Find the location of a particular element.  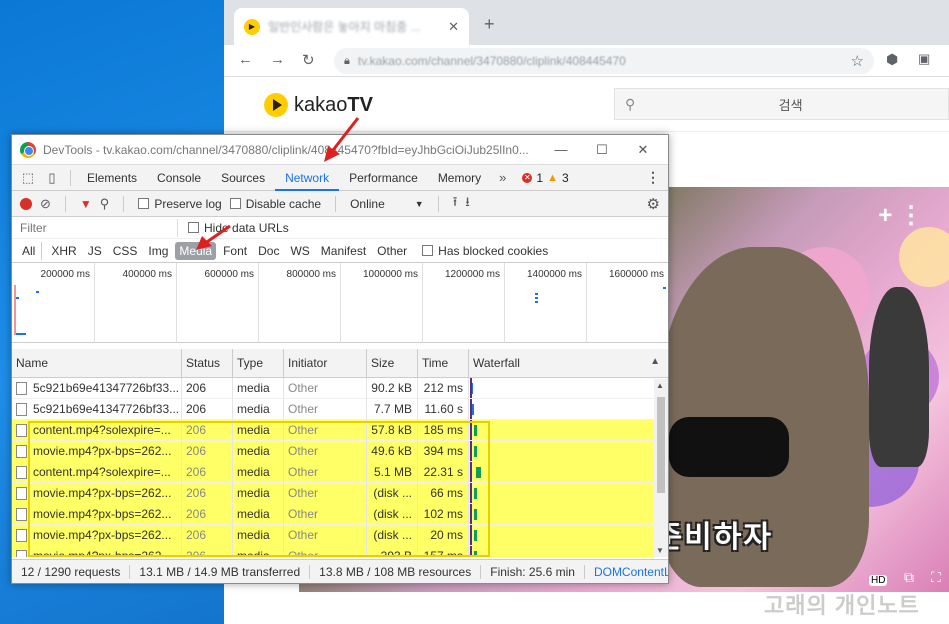

cell-time: 394 ms is located at coordinates (443, 451).